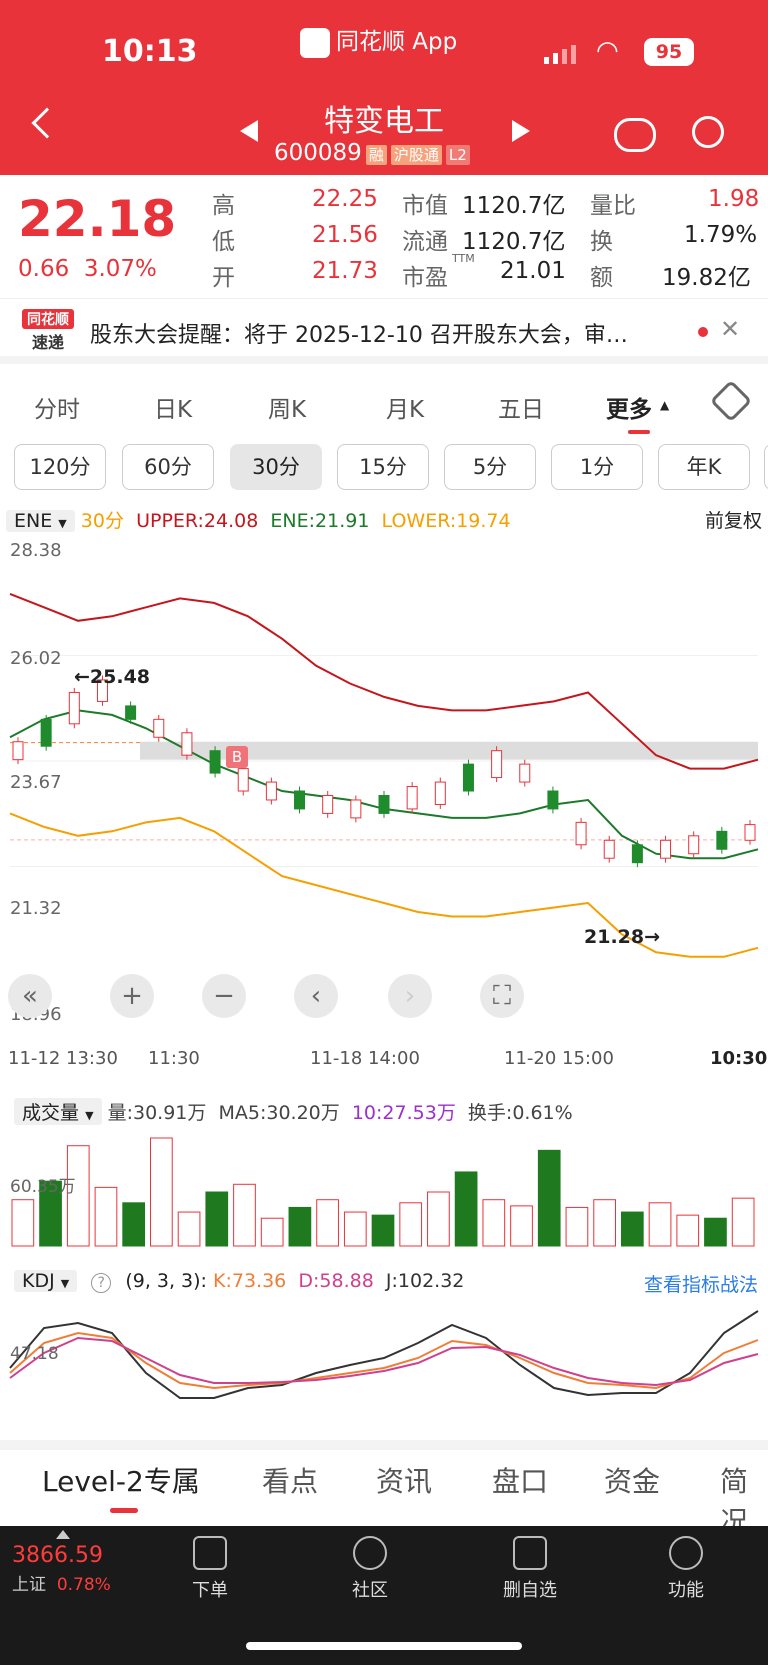 The height and width of the screenshot is (1665, 768). What do you see at coordinates (102, 521) in the screenshot?
I see `ene-period: 30分` at bounding box center [102, 521].